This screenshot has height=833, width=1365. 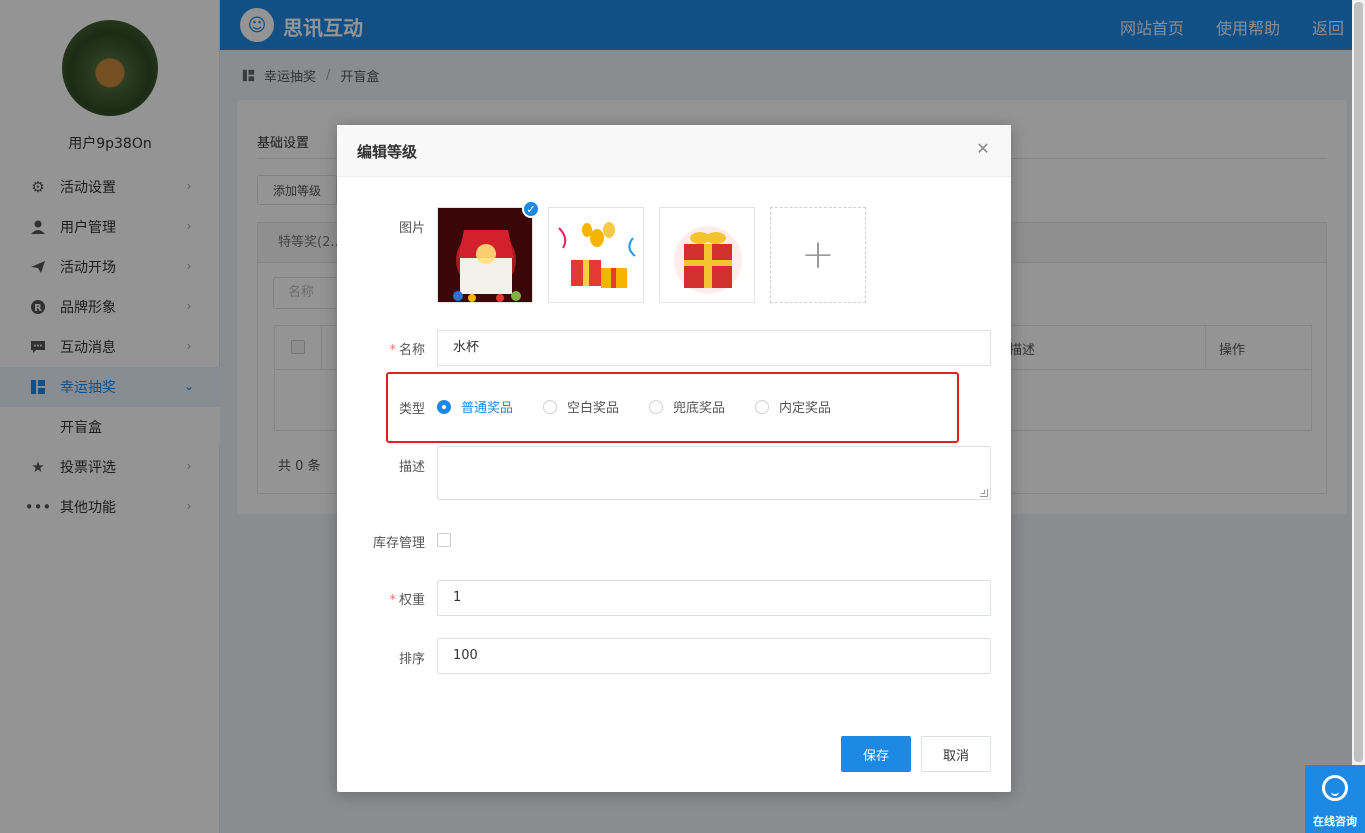 I want to click on weight-input: 1, so click(x=714, y=598).